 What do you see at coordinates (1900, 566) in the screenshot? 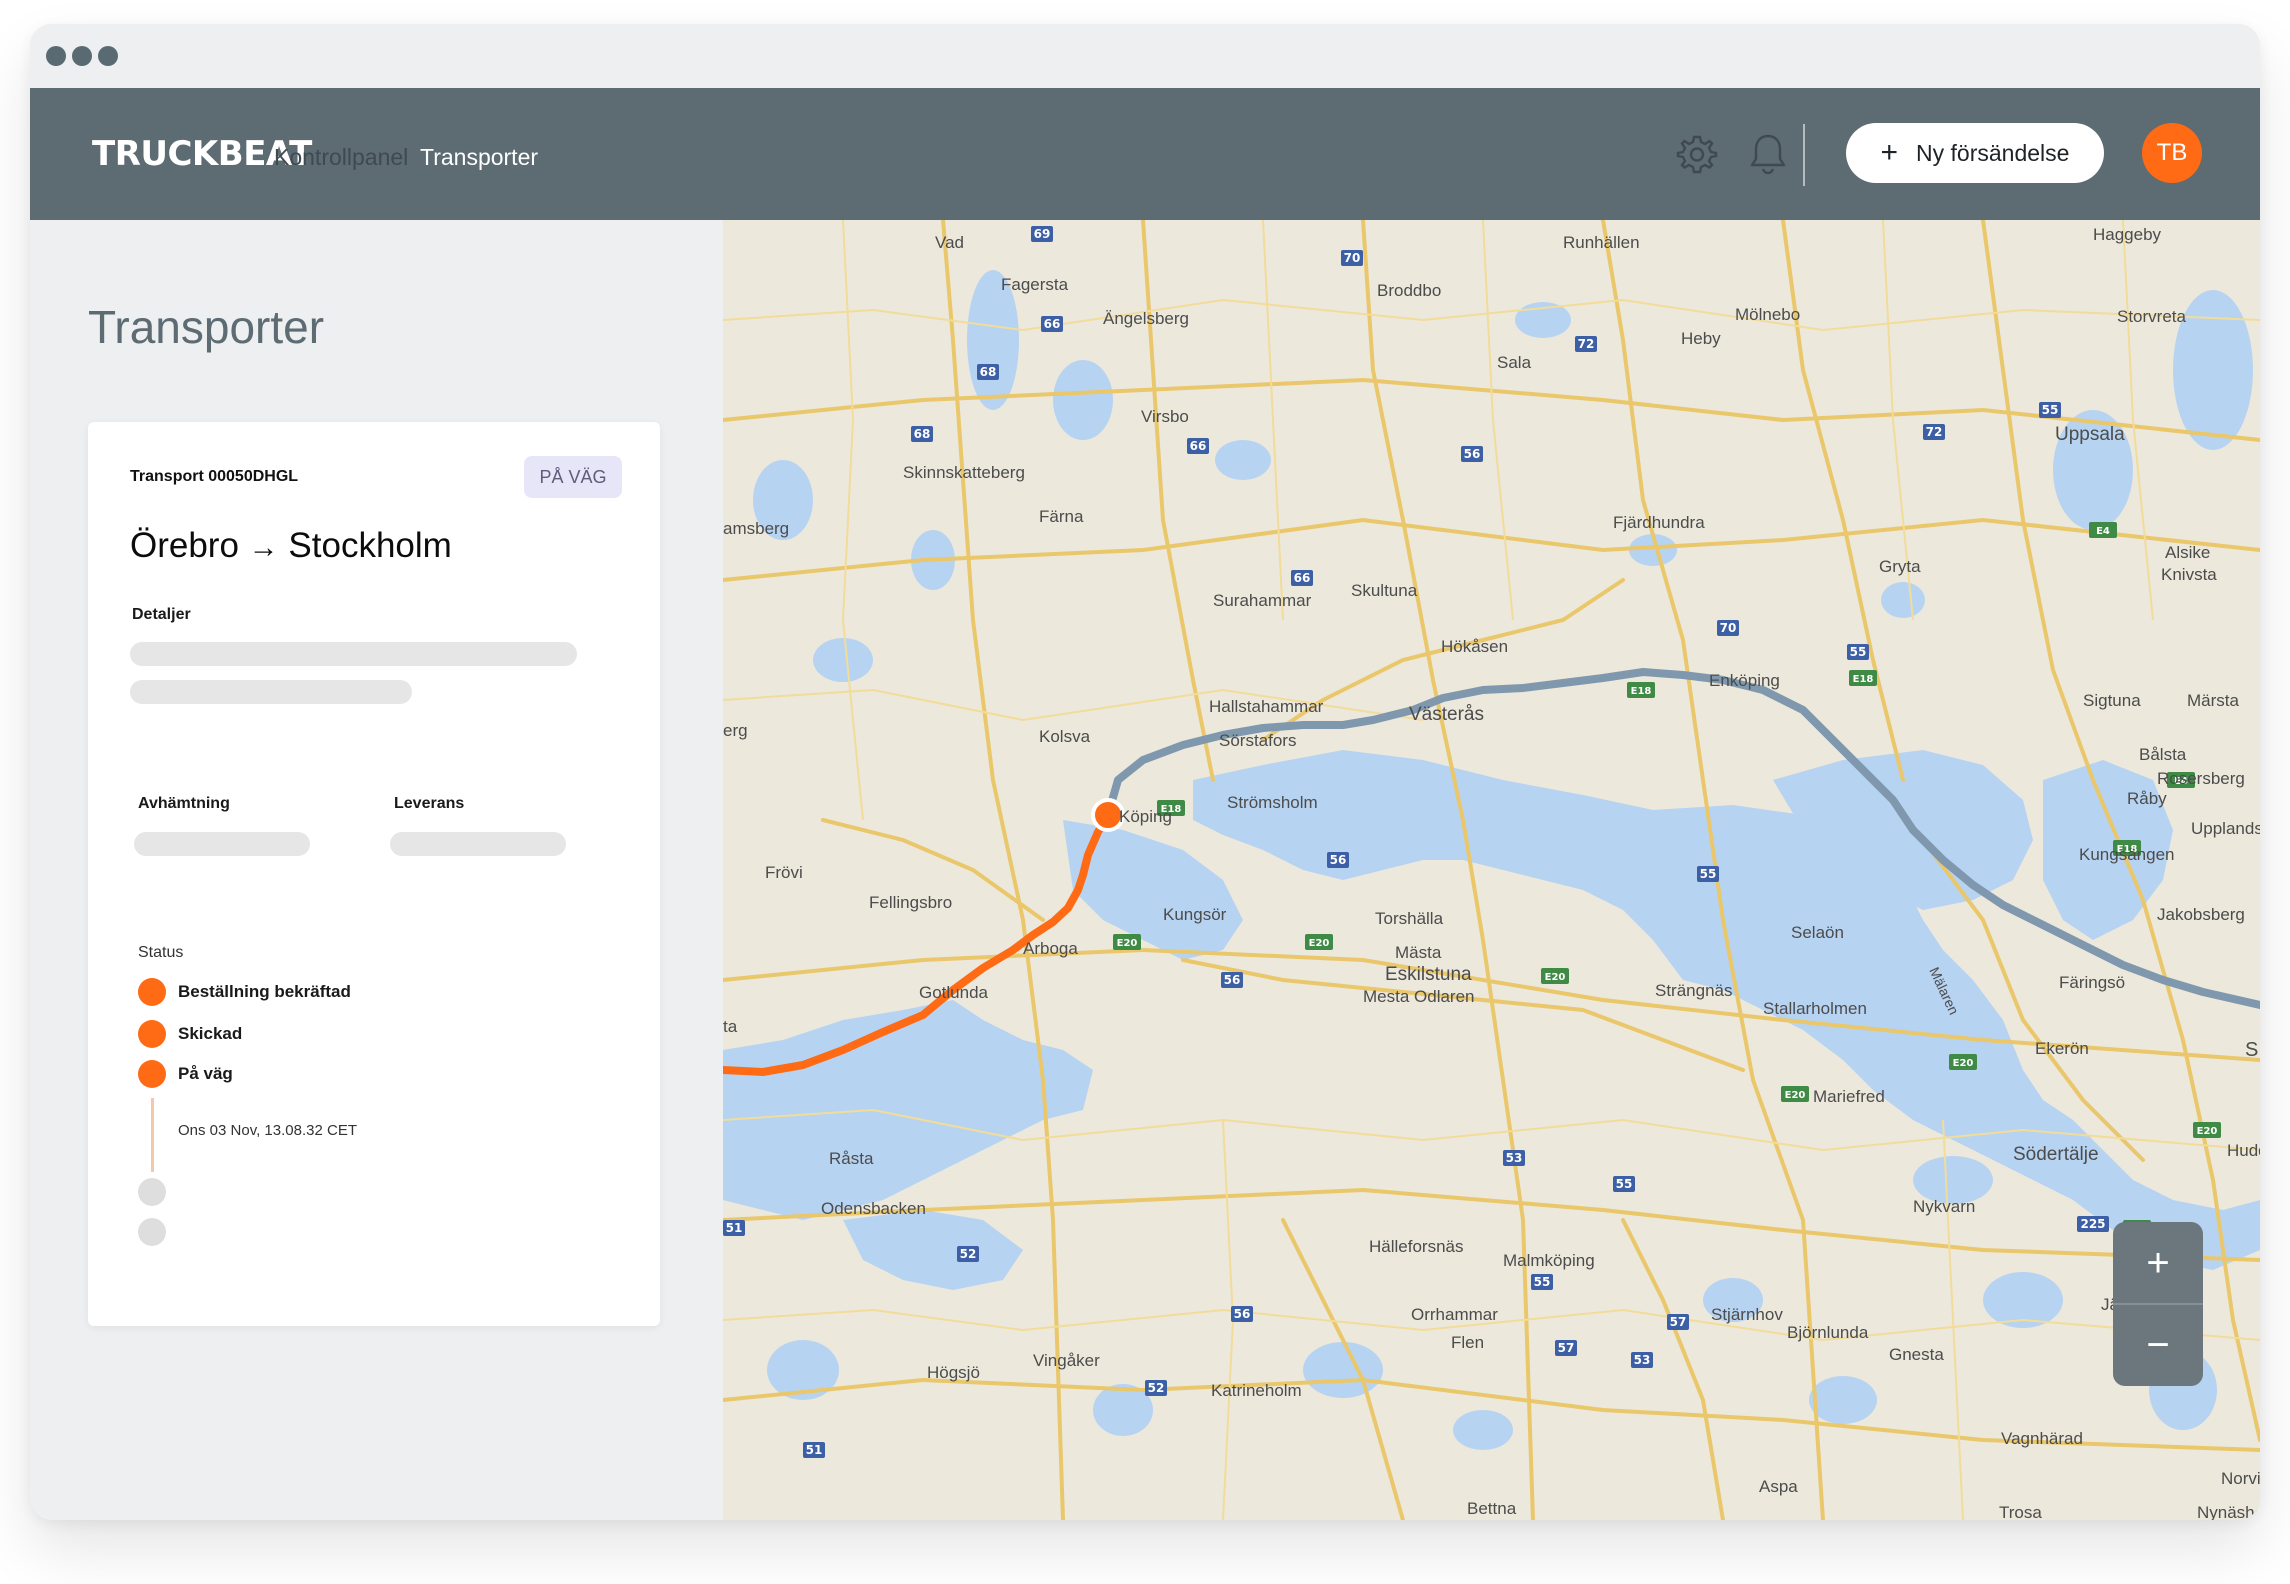
I see `place-label: Gryta` at bounding box center [1900, 566].